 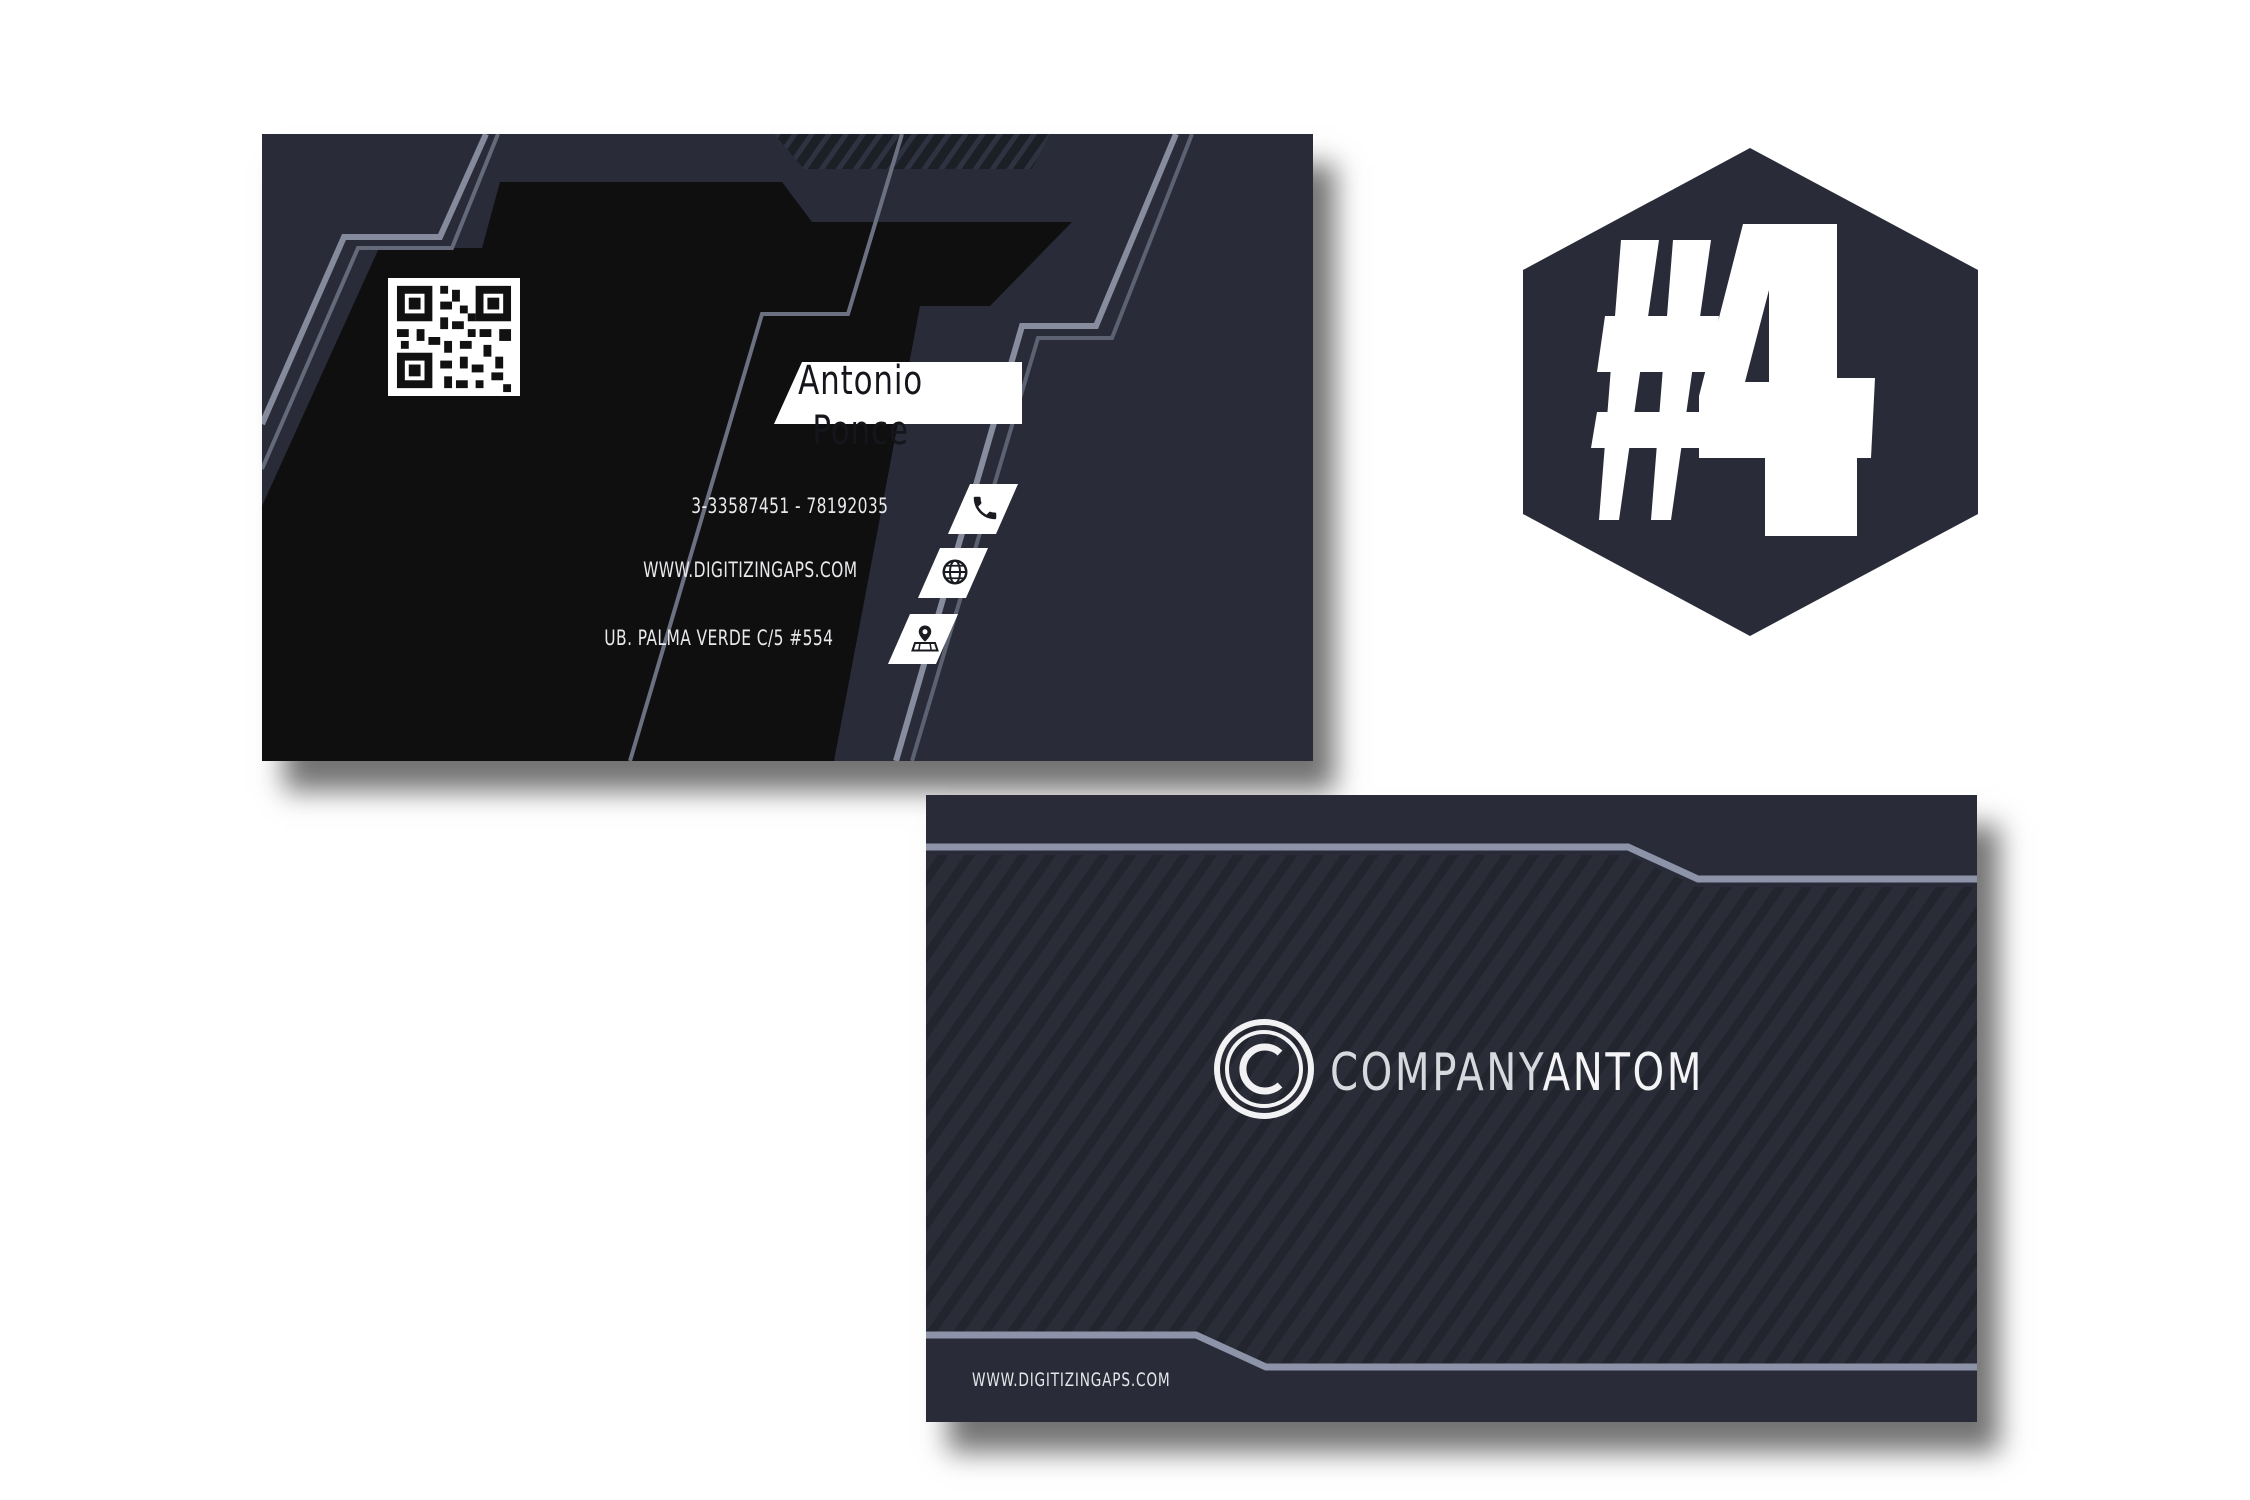 What do you see at coordinates (718, 638) in the screenshot?
I see `address-text: UB. PALMA VERDE C/5 #554` at bounding box center [718, 638].